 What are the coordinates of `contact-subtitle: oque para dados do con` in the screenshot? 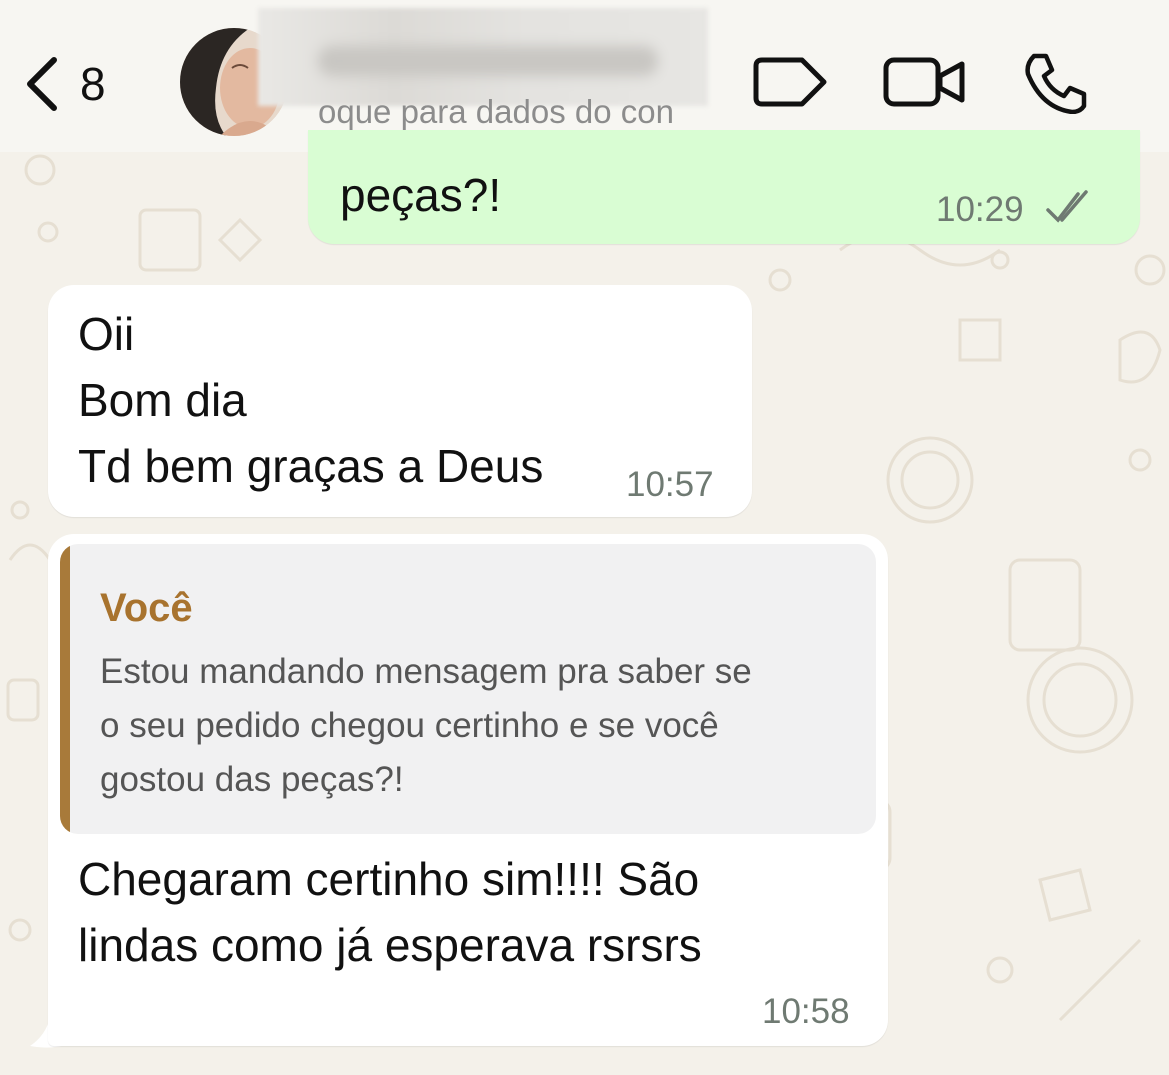 It's located at (528, 112).